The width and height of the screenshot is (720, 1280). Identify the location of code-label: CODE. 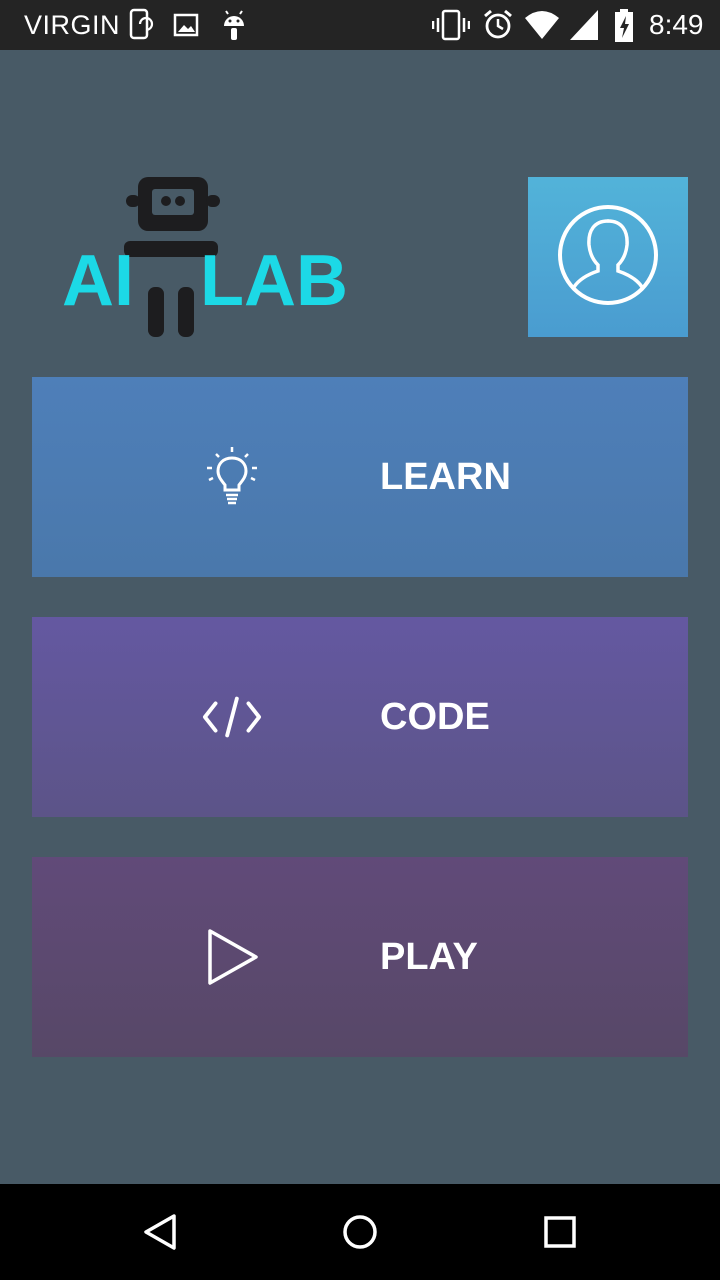
(435, 716).